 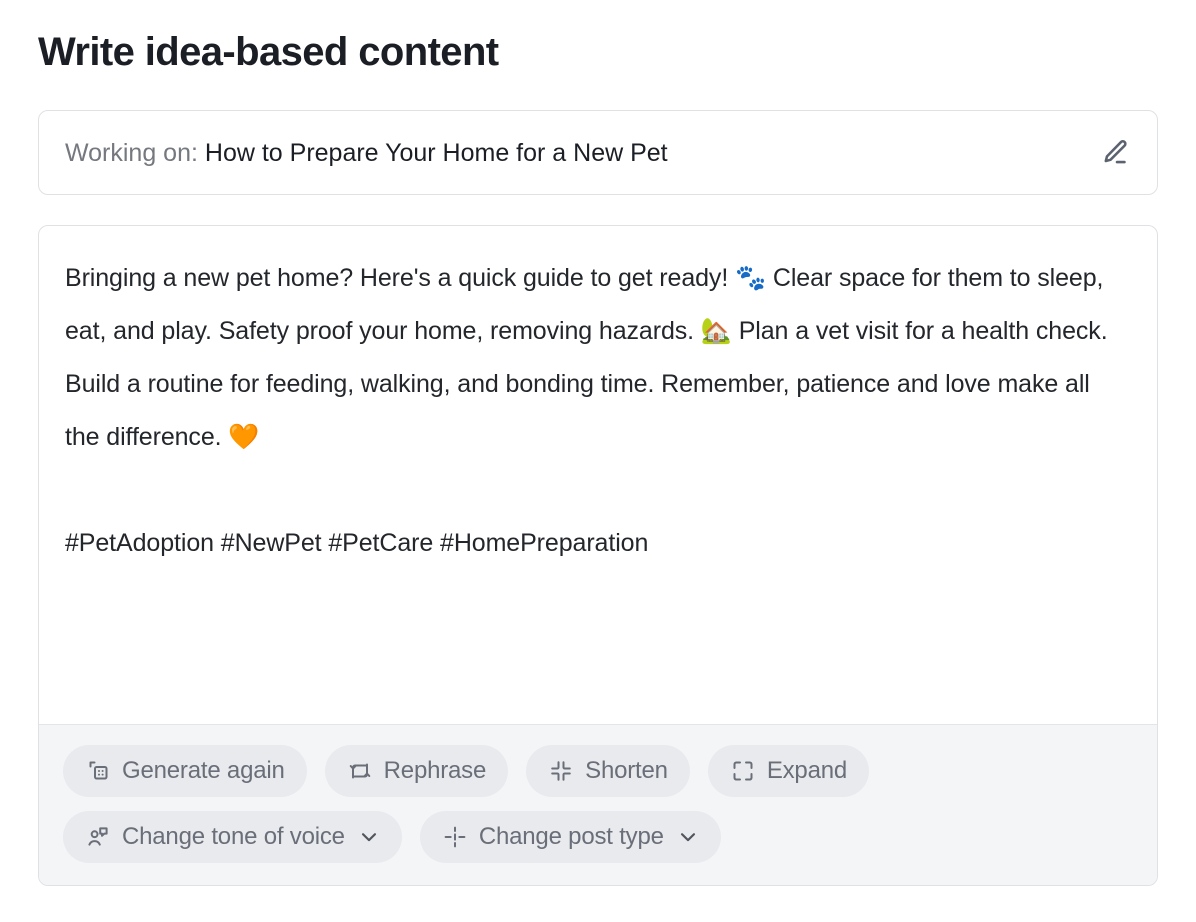 I want to click on toolbar-row-secondary: Change tone of voice Change post type, so click(x=598, y=837).